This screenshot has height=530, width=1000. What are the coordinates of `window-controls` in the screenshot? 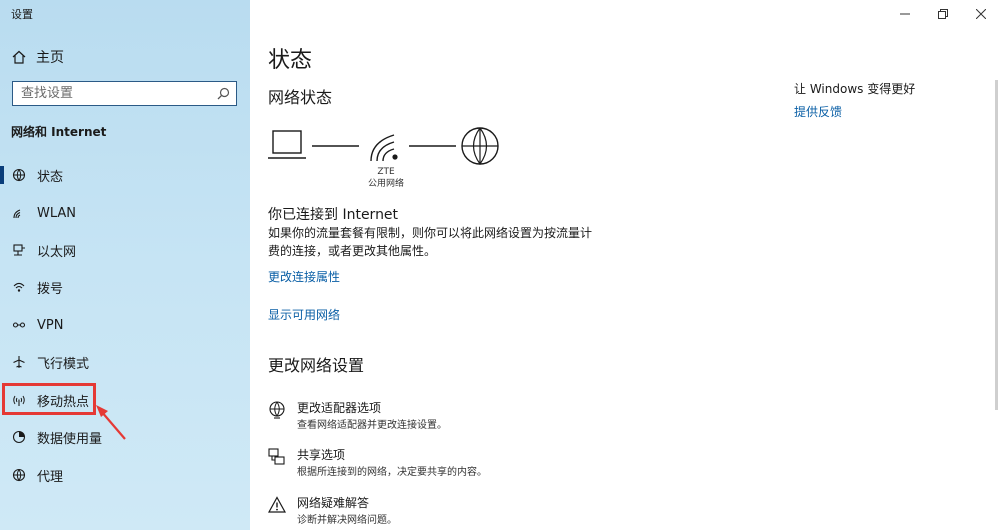 It's located at (943, 14).